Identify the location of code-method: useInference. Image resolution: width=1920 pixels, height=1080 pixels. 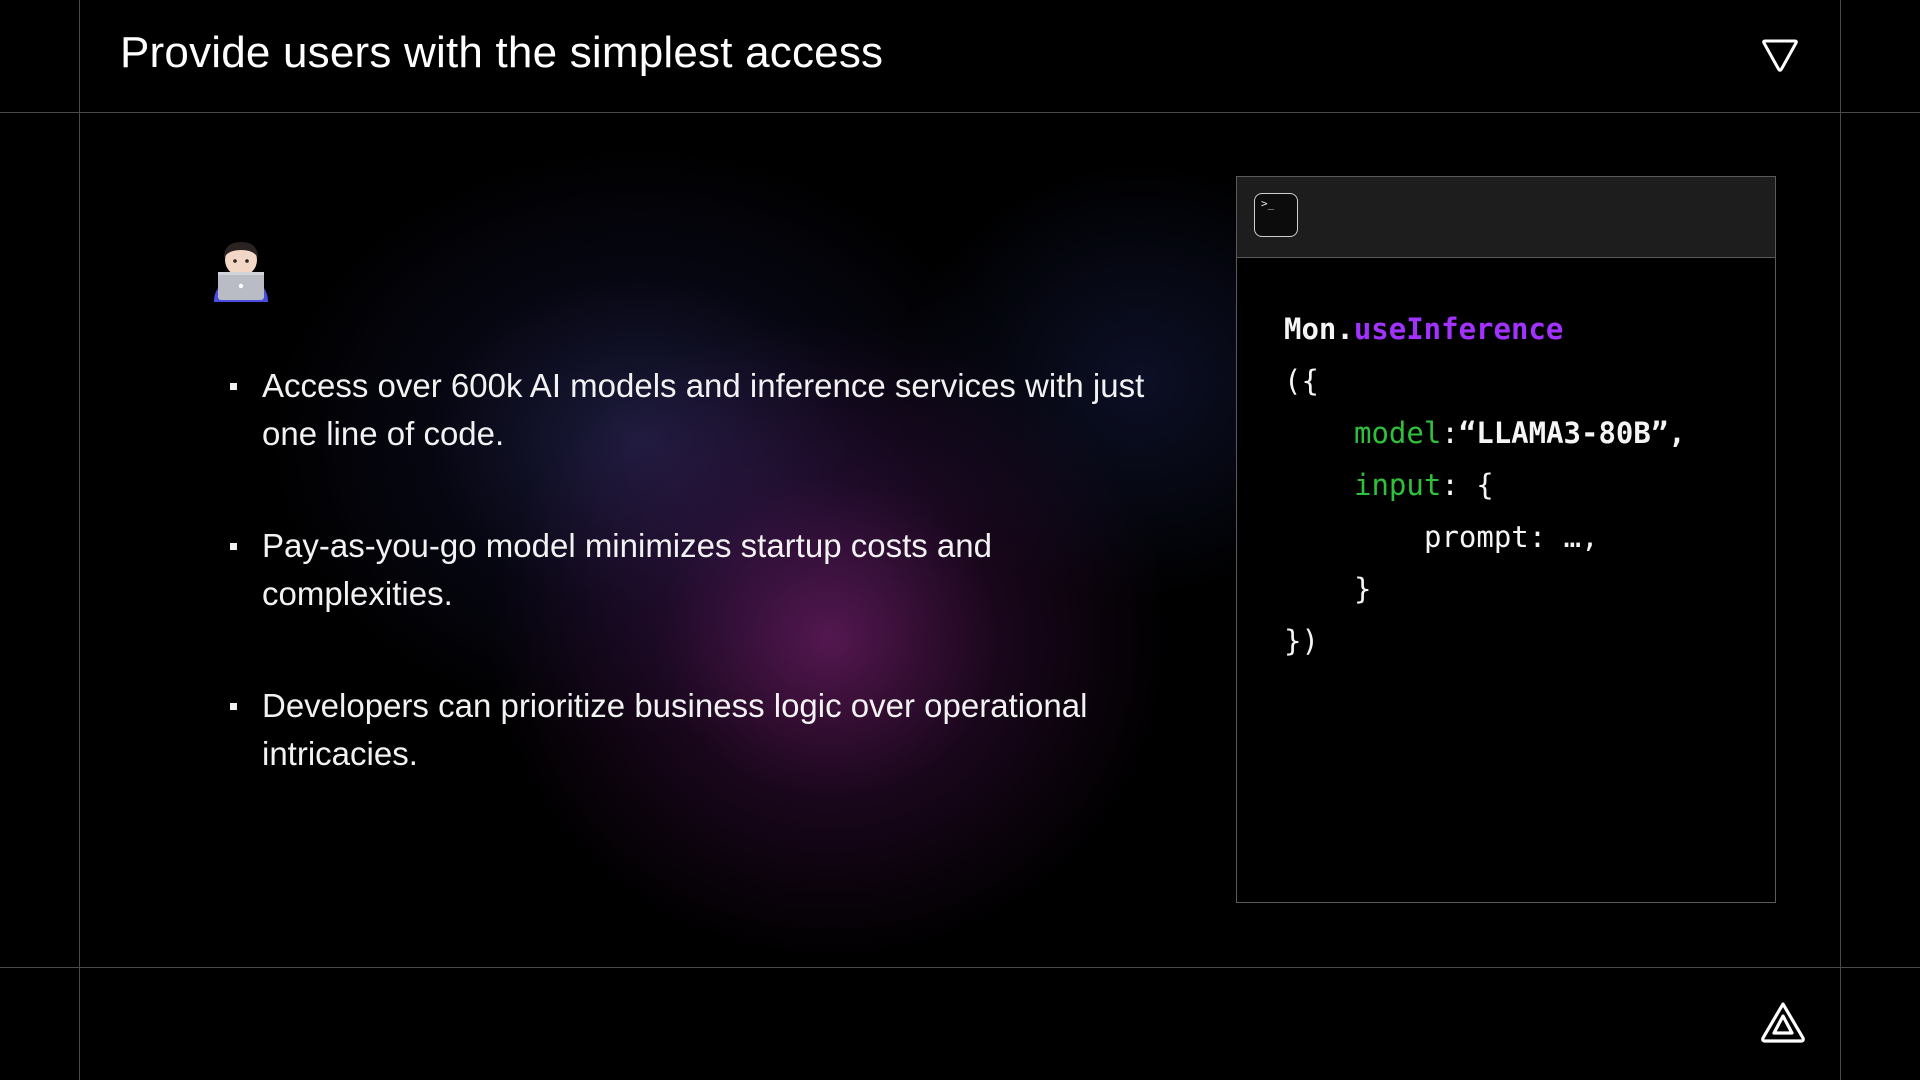
(1458, 329).